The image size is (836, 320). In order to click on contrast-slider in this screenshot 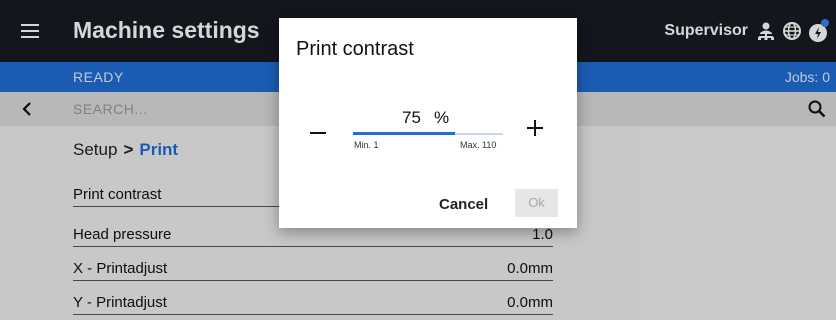, I will do `click(428, 133)`.